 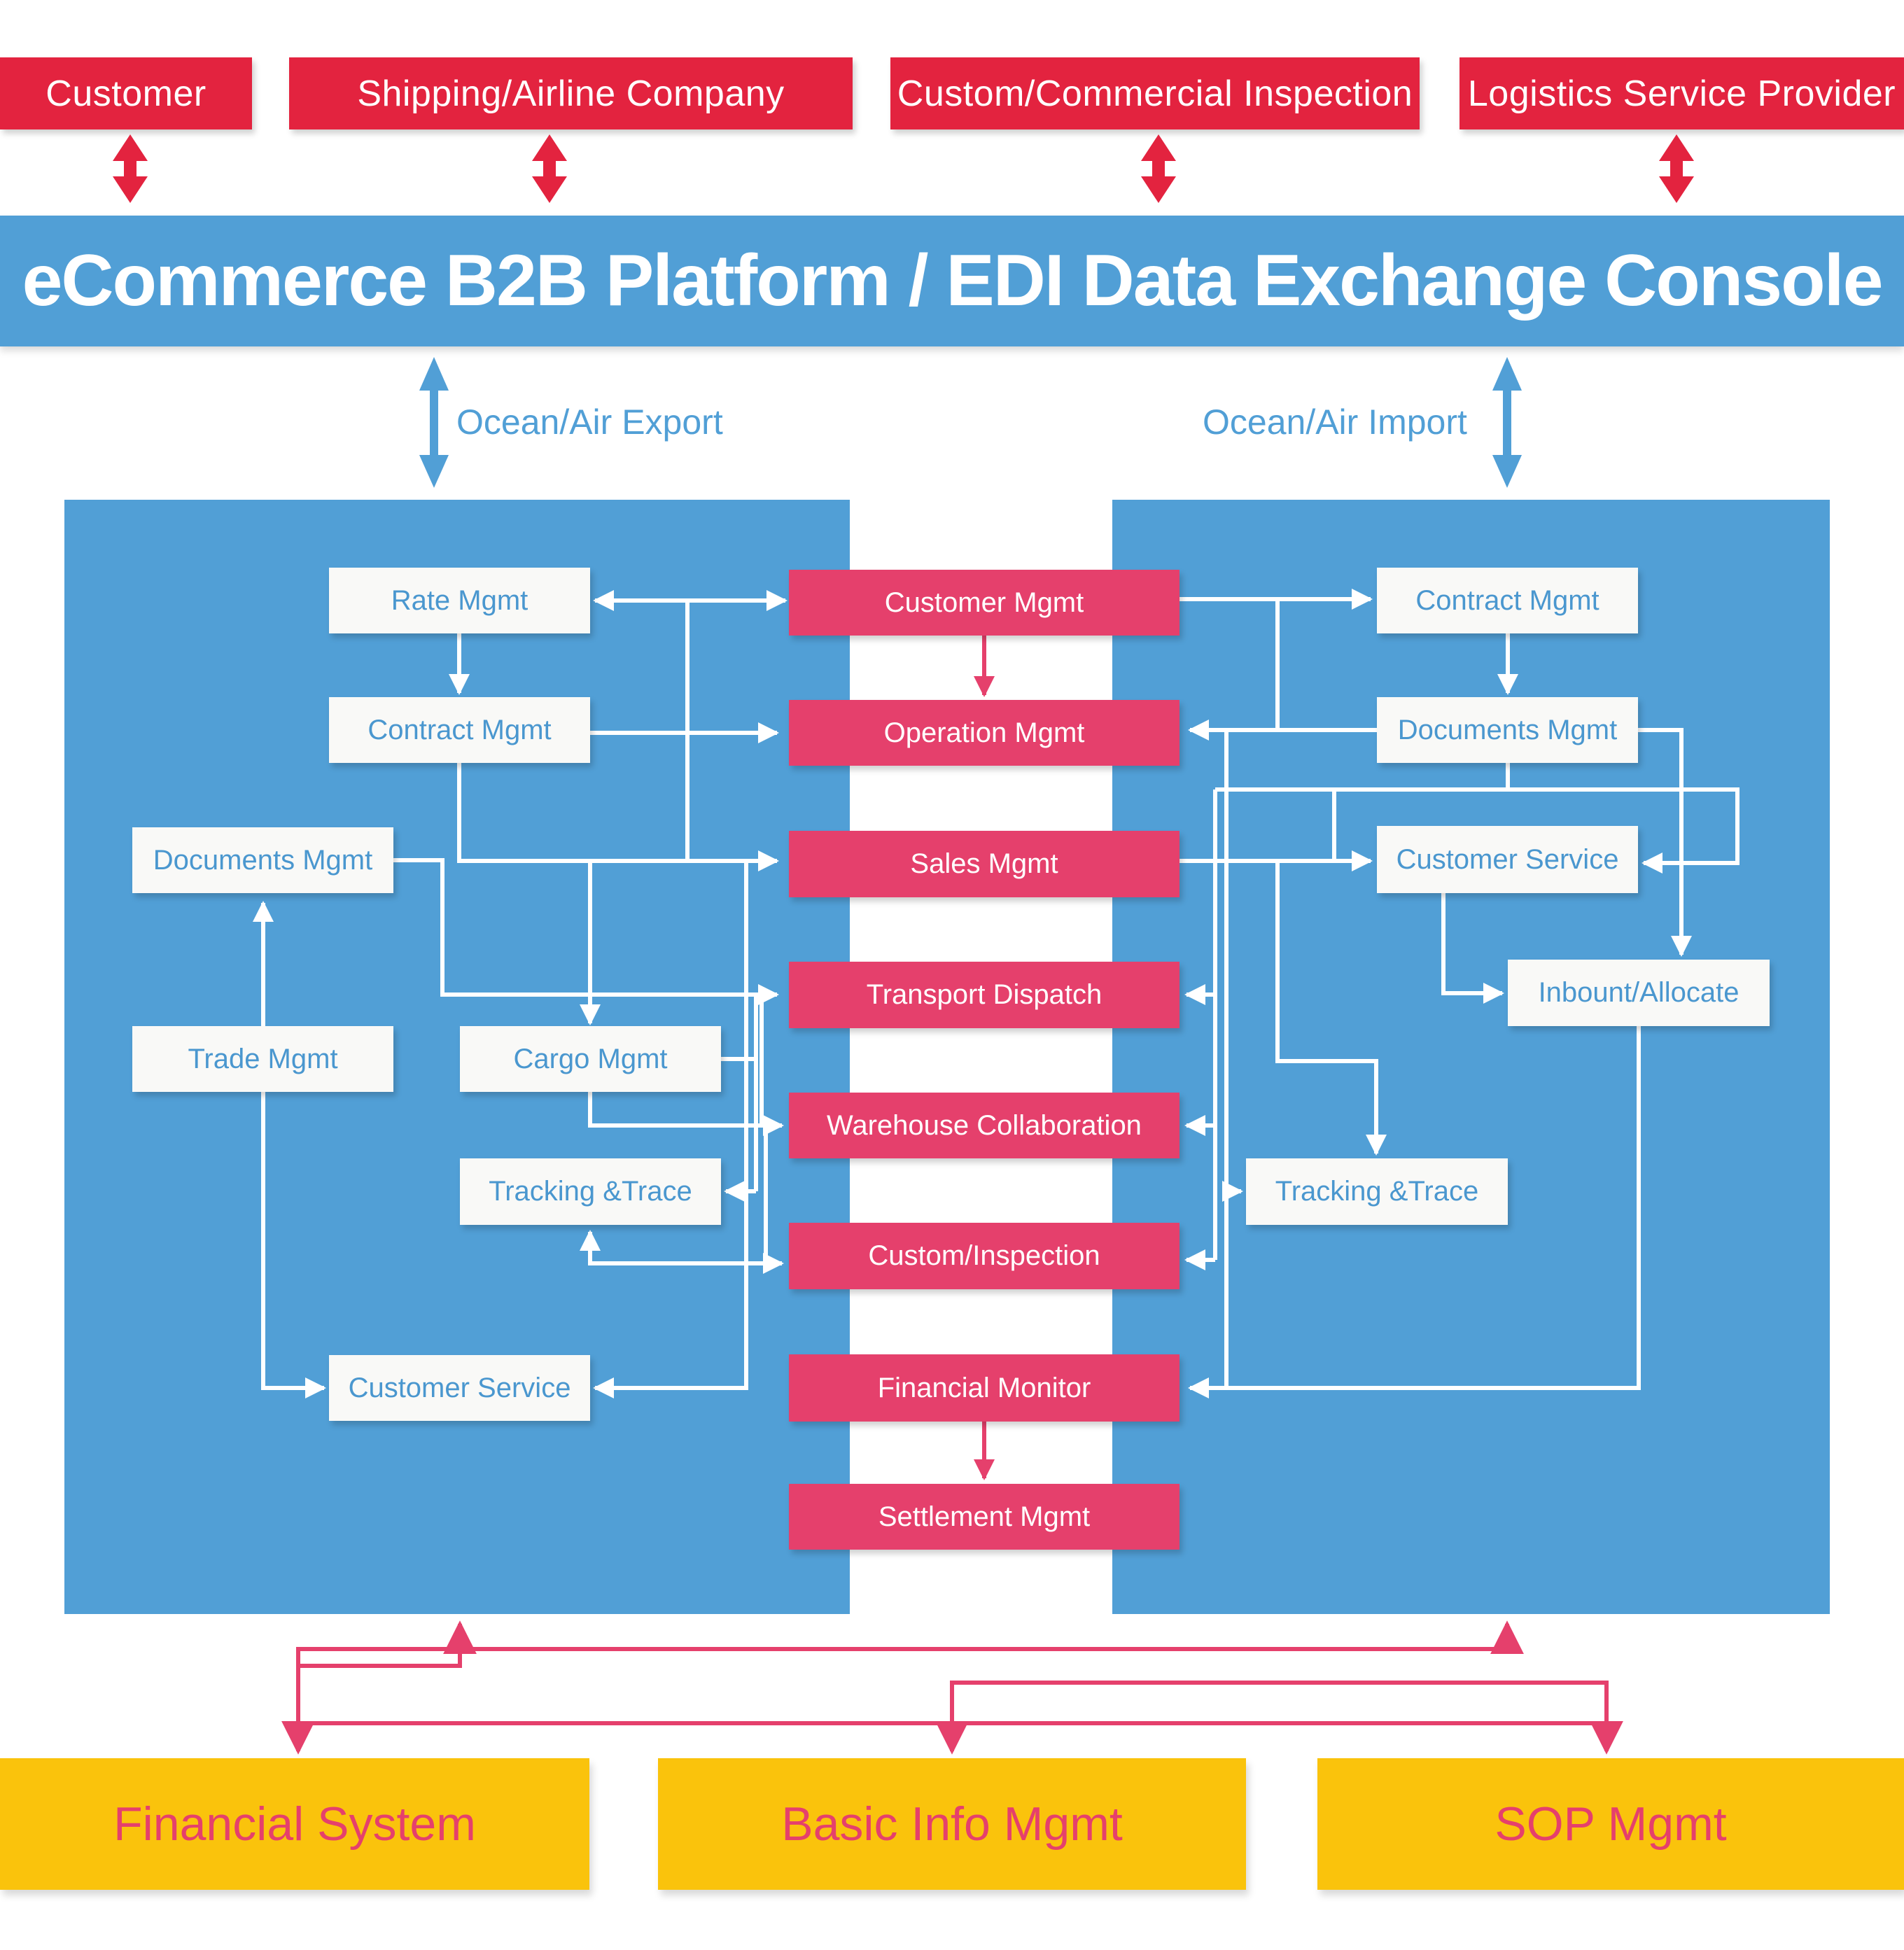 I want to click on core-module-sales: Sales Mgmt, so click(x=984, y=864).